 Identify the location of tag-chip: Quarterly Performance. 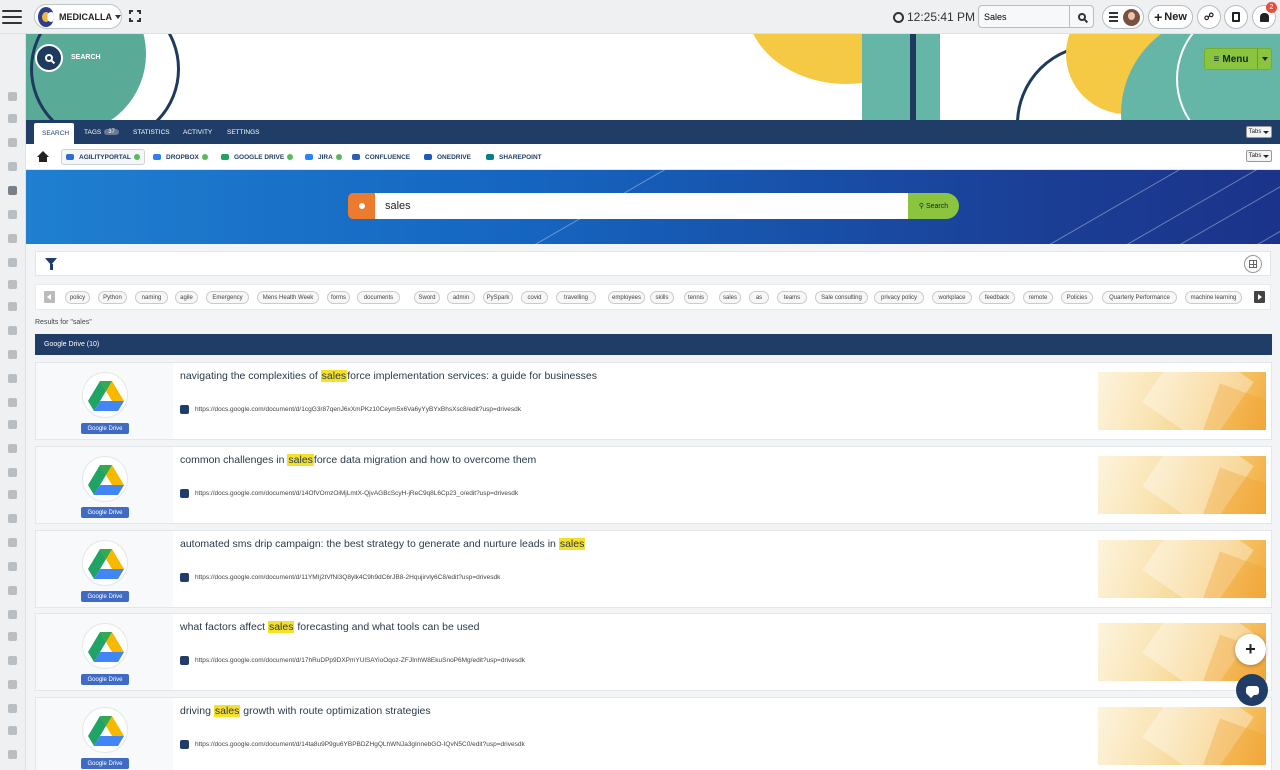
(1139, 297).